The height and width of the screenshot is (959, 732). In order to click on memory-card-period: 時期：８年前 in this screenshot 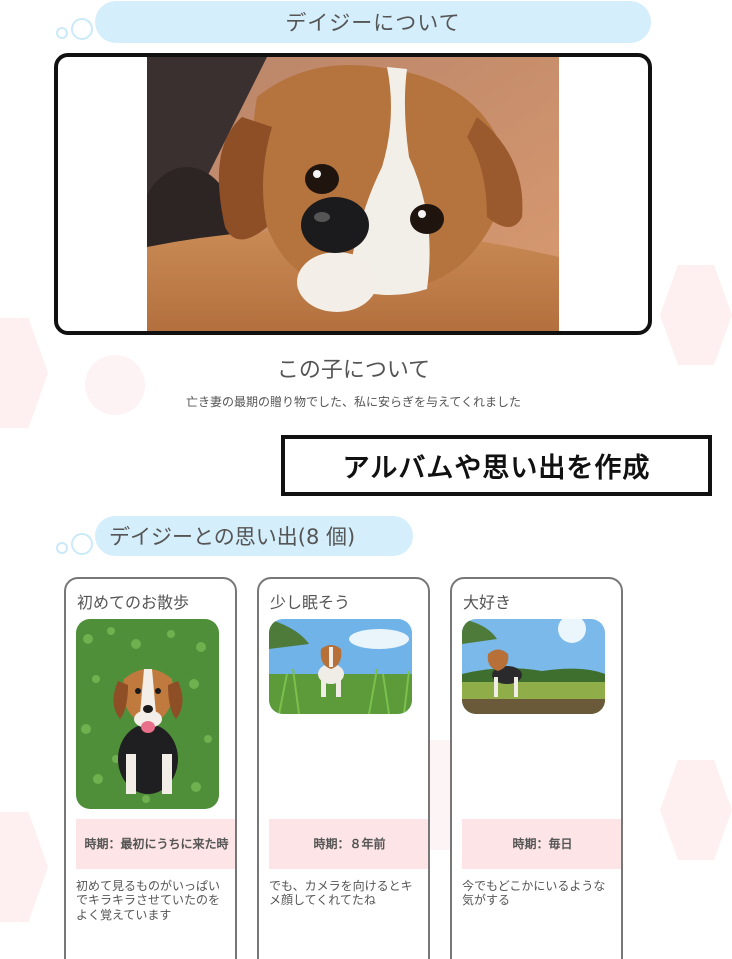, I will do `click(348, 844)`.